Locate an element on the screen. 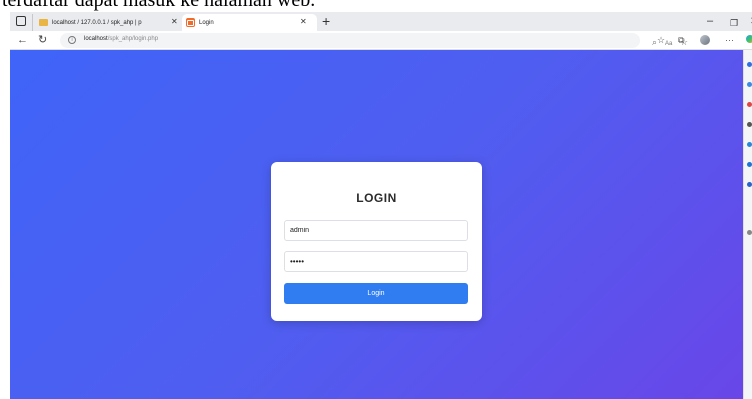 The height and width of the screenshot is (399, 752). restore-icon: ❐ is located at coordinates (734, 23).